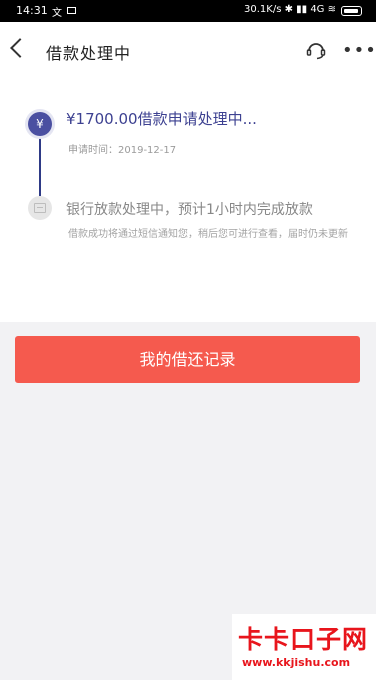 The image size is (376, 680). I want to click on step2-description: 借款成功将通过短信通知您，稍后您可进行查看，届时仍未更新, so click(208, 234).